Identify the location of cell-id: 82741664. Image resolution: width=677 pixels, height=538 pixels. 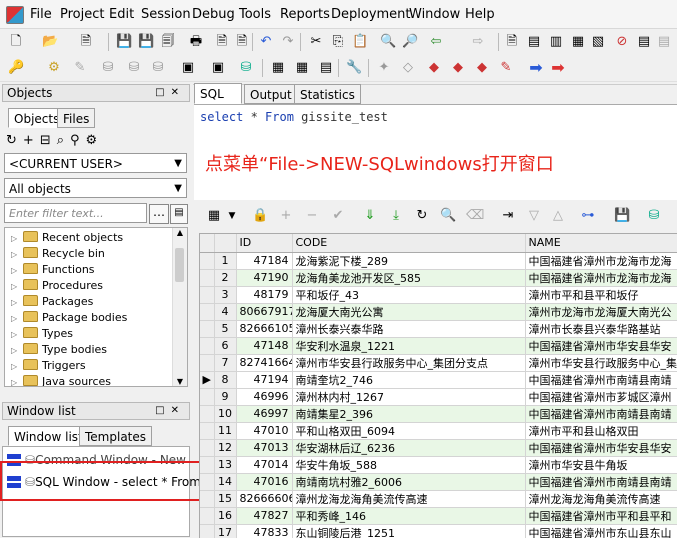
(264, 363).